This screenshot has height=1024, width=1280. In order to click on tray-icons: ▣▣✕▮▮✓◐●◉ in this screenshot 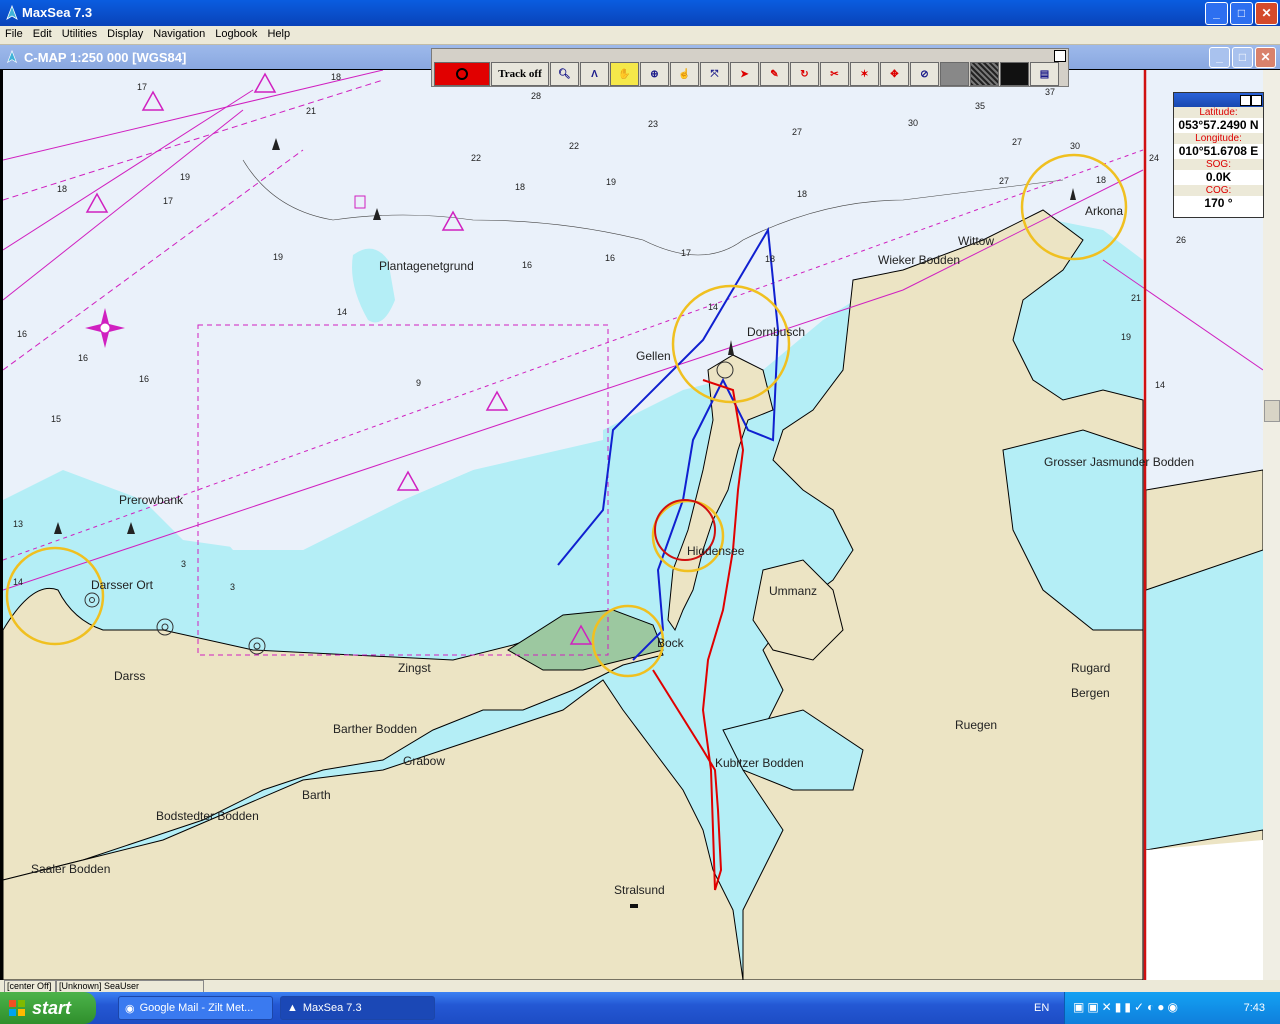, I will do `click(1127, 1007)`.